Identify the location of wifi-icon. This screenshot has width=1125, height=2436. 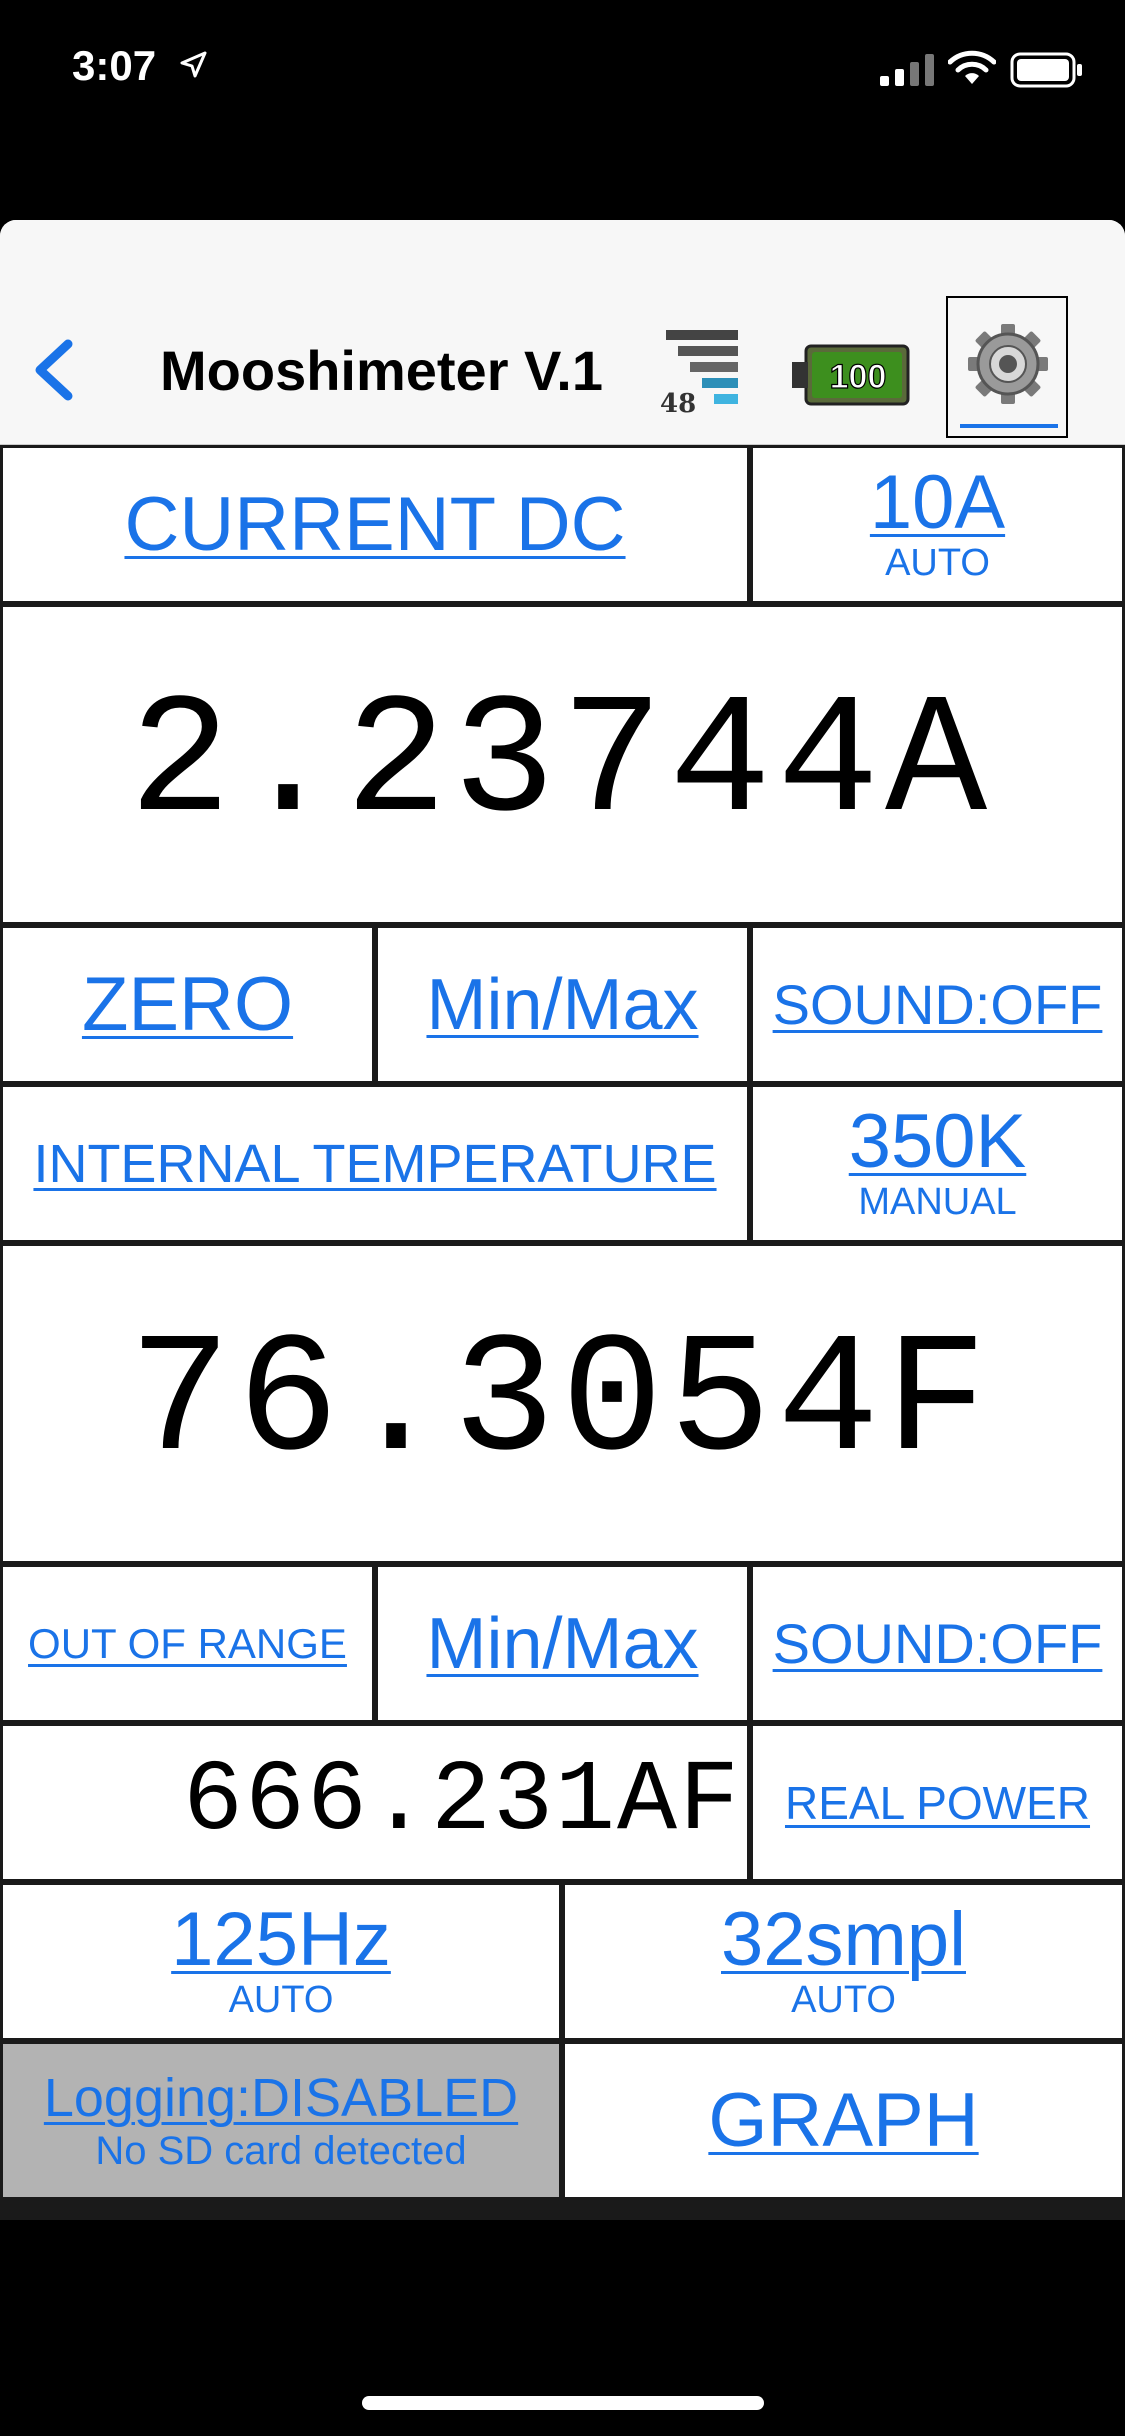
(972, 67).